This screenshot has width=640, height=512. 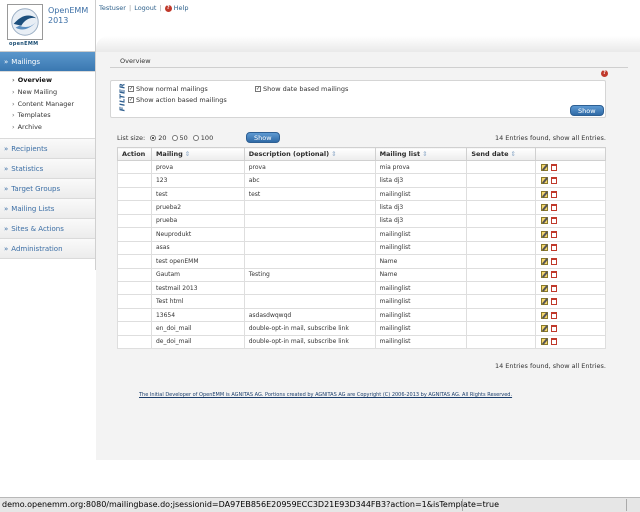 What do you see at coordinates (361, 248) in the screenshot?
I see `table-row: asas mailinglist` at bounding box center [361, 248].